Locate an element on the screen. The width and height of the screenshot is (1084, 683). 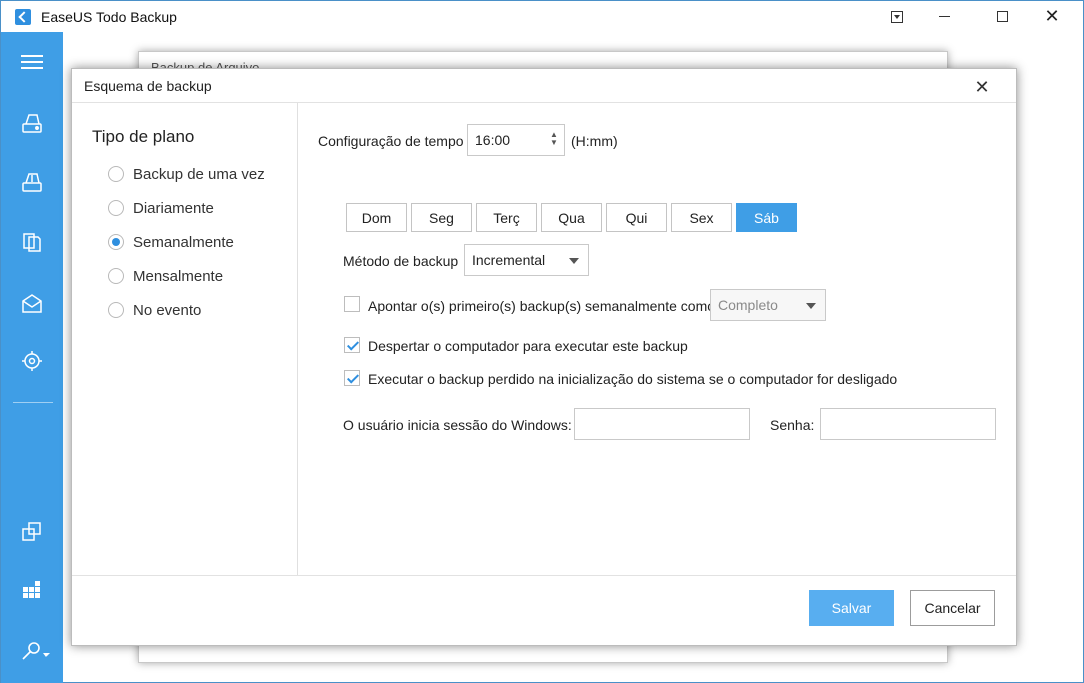
mail-backup-icon is located at coordinates (32, 303).